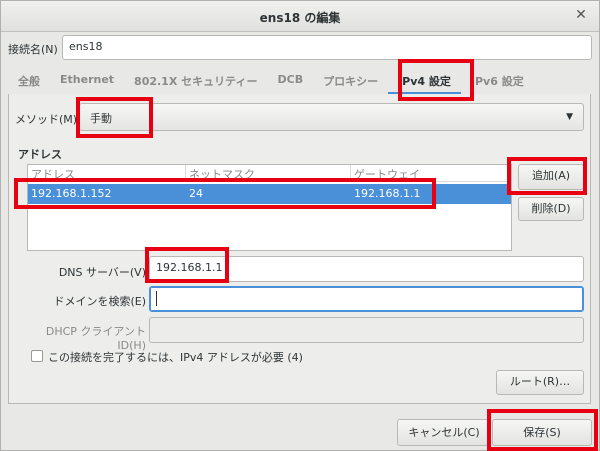  What do you see at coordinates (551, 177) in the screenshot?
I see `add-address-button: 追加(A)` at bounding box center [551, 177].